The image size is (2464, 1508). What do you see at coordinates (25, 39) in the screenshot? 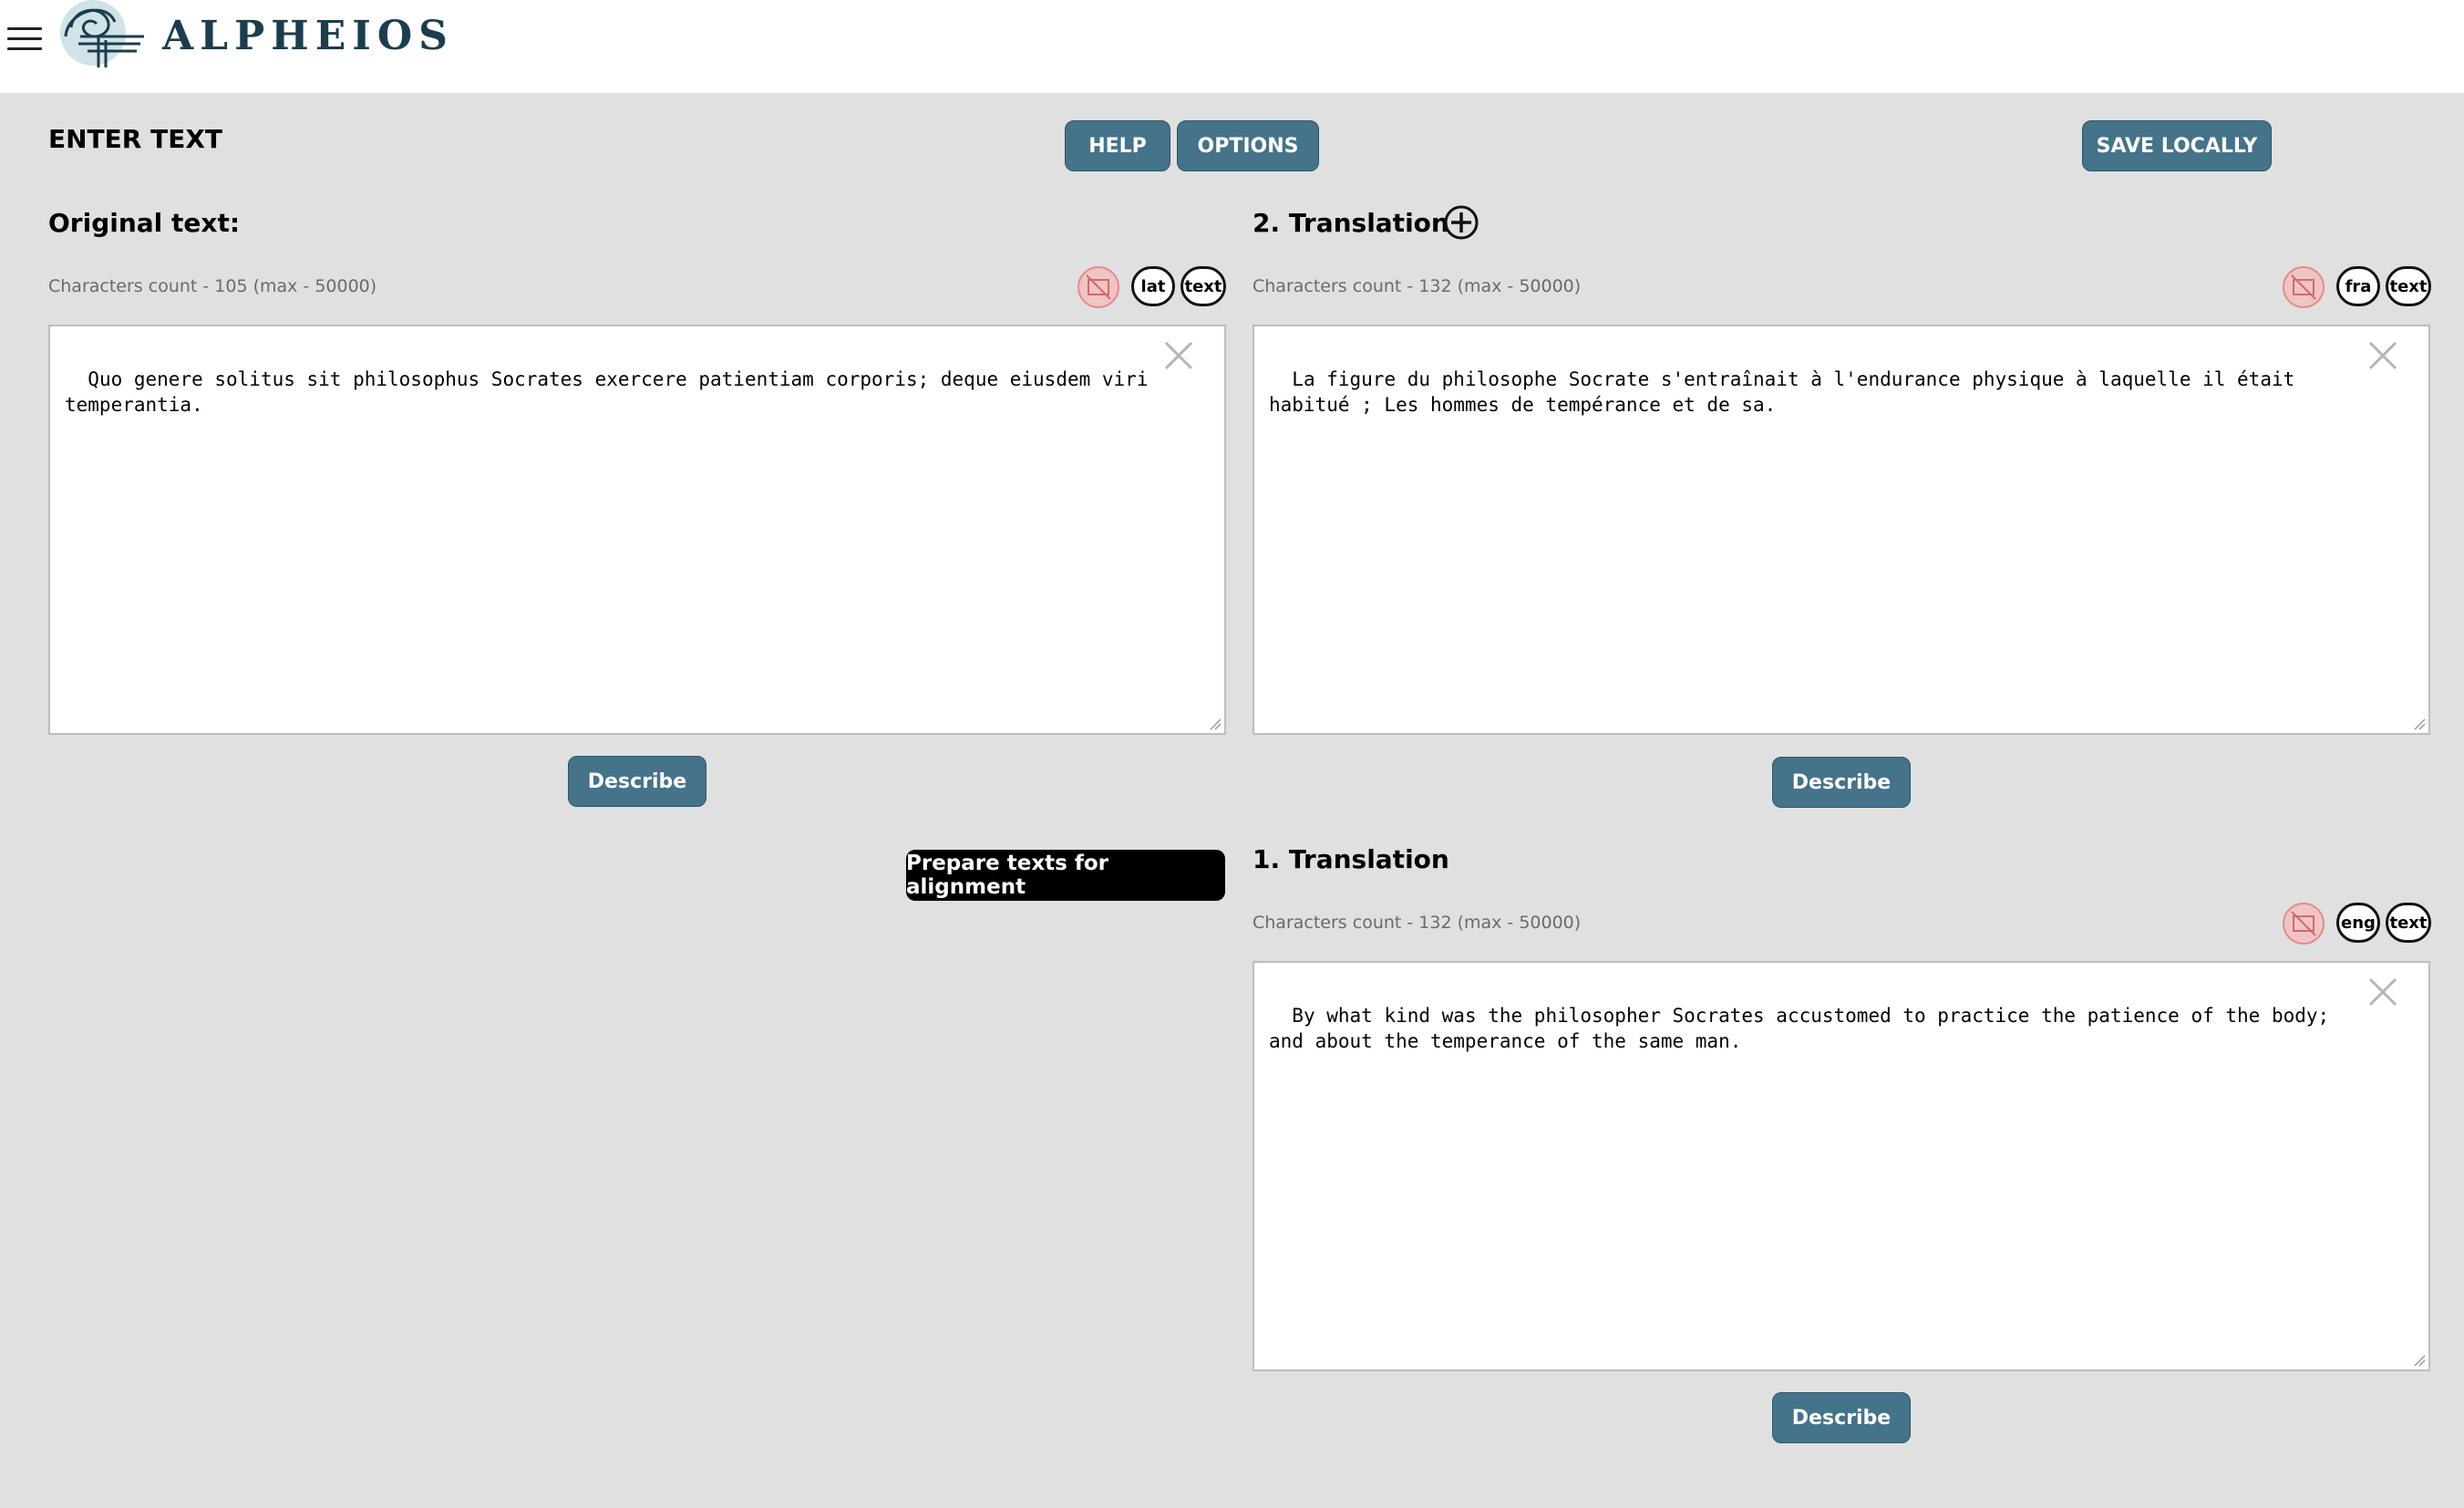
I see `menu-icon` at bounding box center [25, 39].